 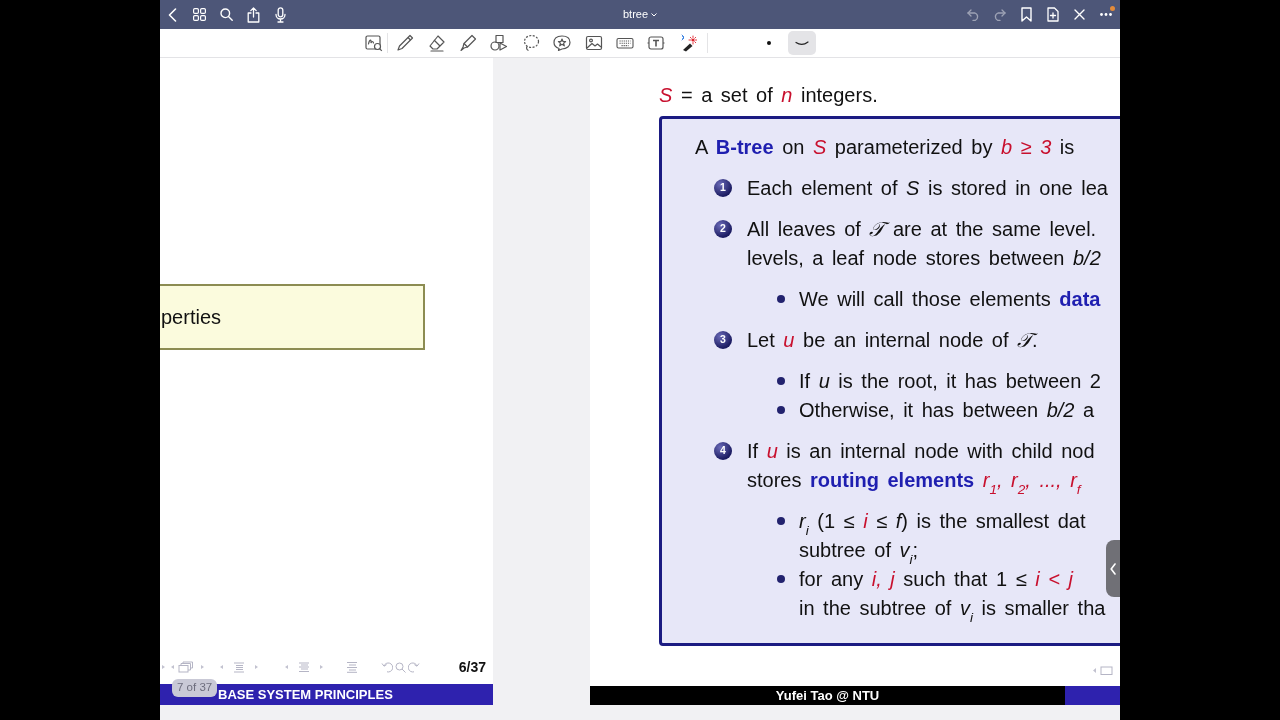 I want to click on document-title: btree, so click(x=640, y=14).